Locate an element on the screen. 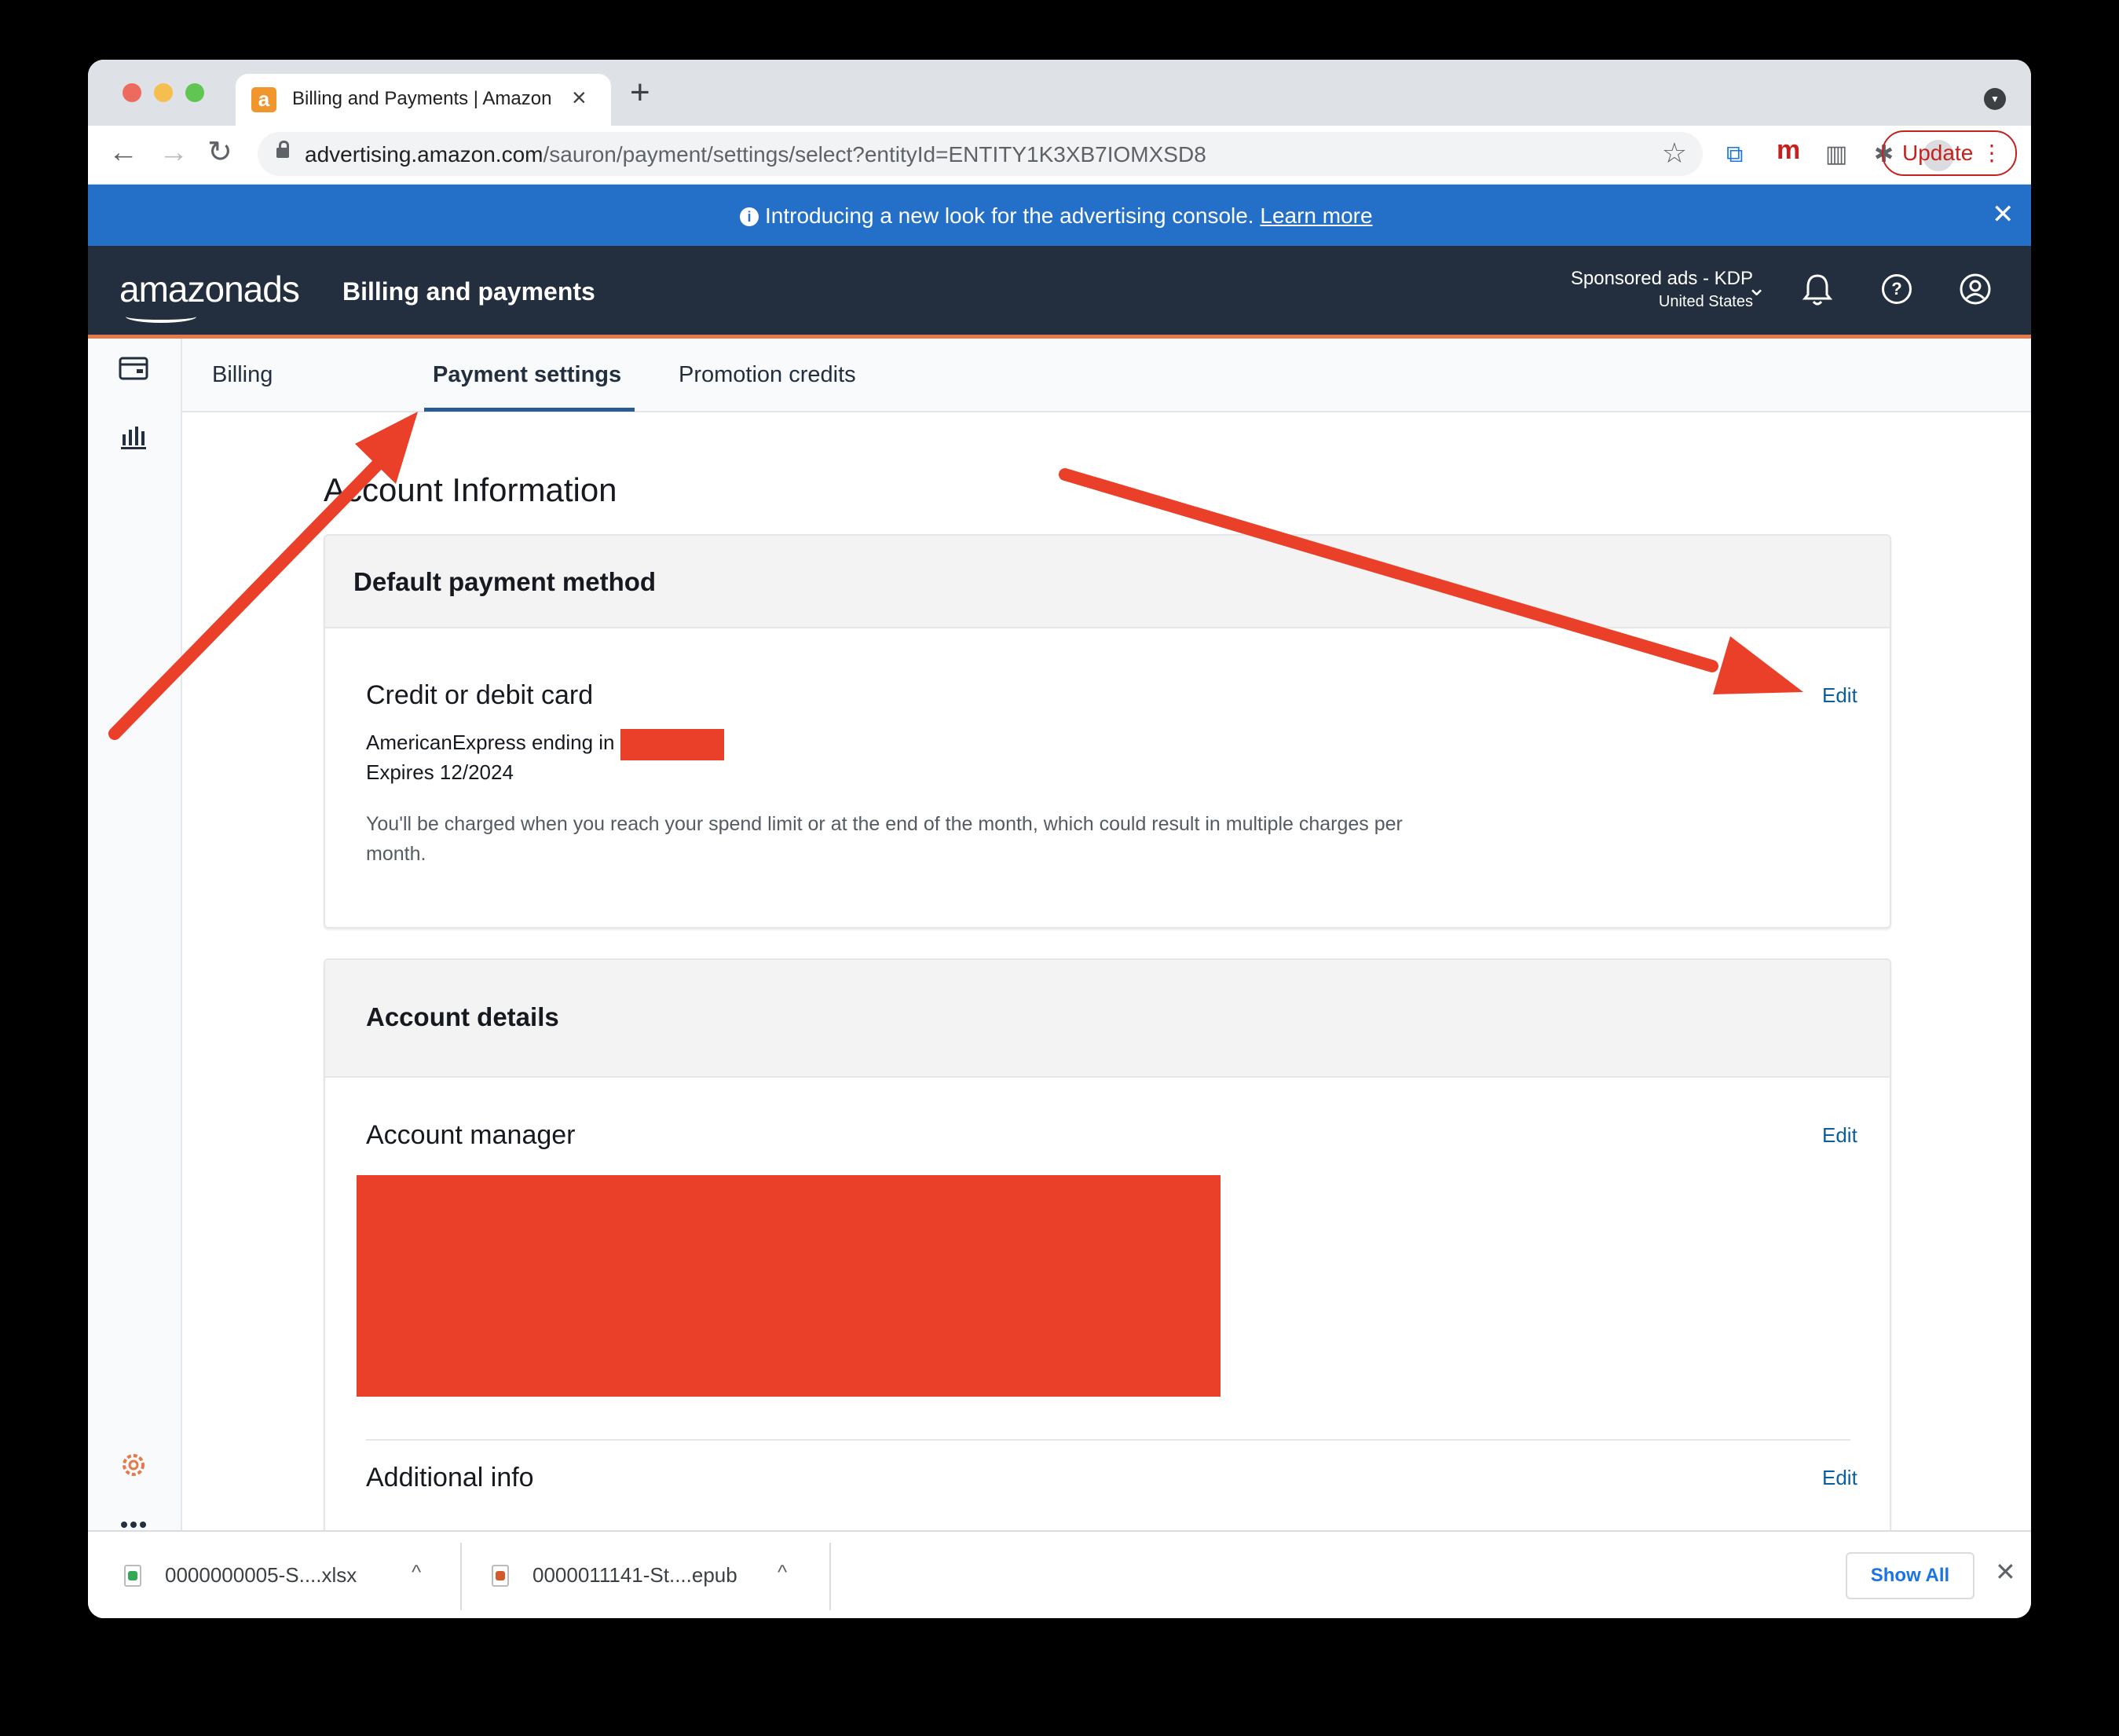 The image size is (2119, 1736). left-sidebar is located at coordinates (135, 967).